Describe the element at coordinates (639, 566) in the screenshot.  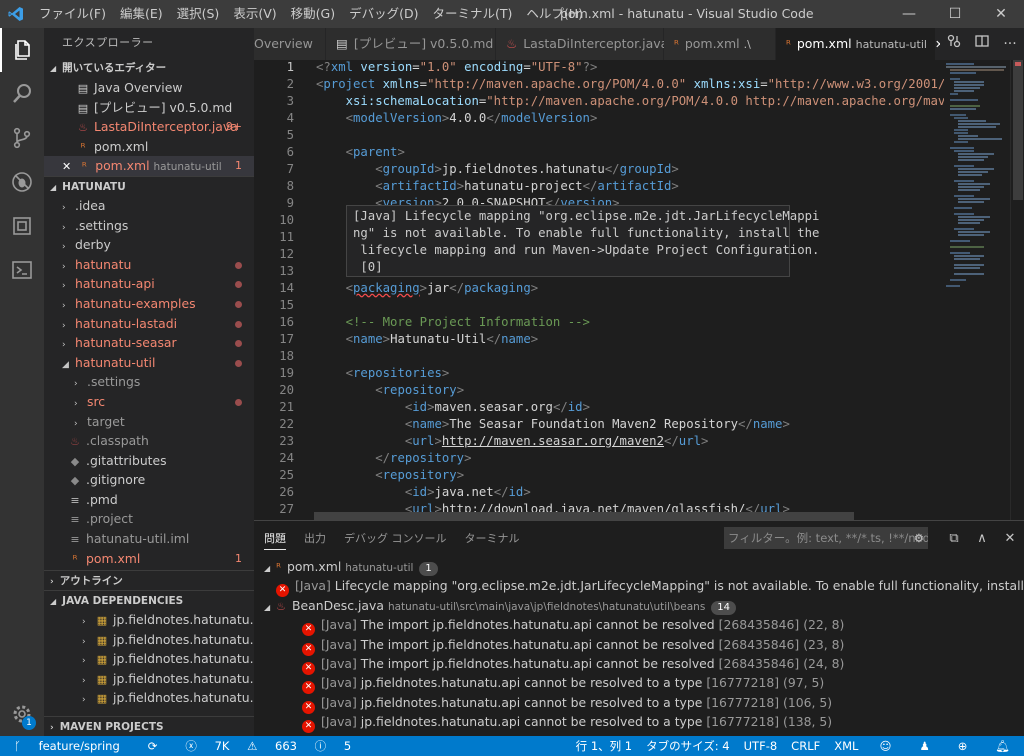
I see `problem-group: ◢ ᴿ pom.xml hatunatu-util 1` at that location.